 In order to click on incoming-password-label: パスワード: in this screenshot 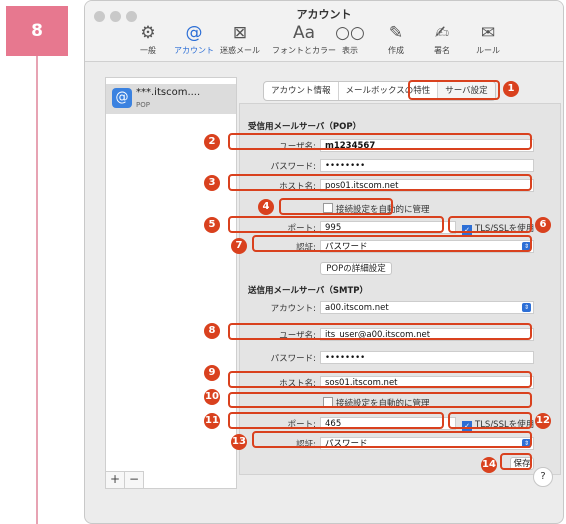, I will do `click(293, 167)`.